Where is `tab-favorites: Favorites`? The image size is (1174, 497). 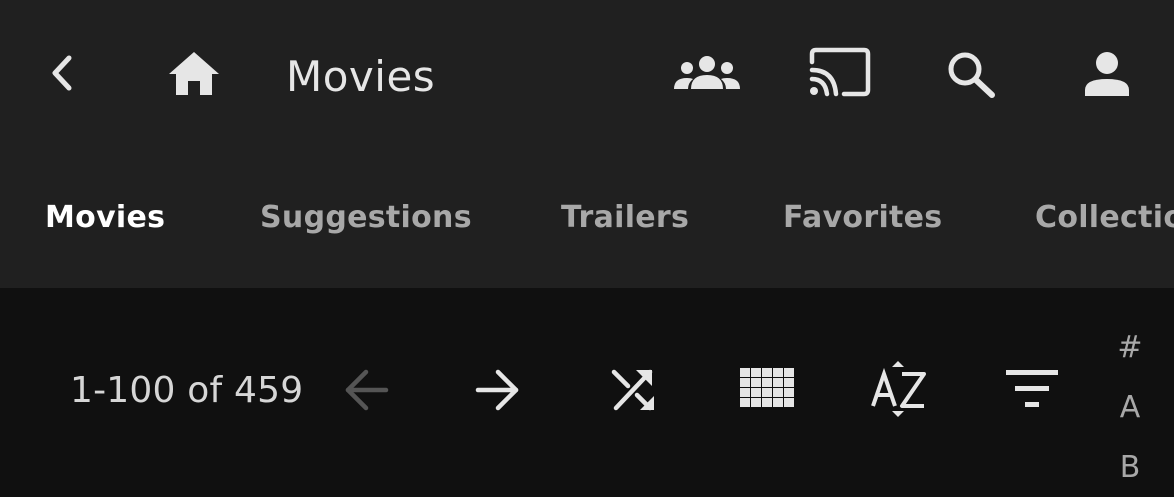
tab-favorites: Favorites is located at coordinates (862, 218).